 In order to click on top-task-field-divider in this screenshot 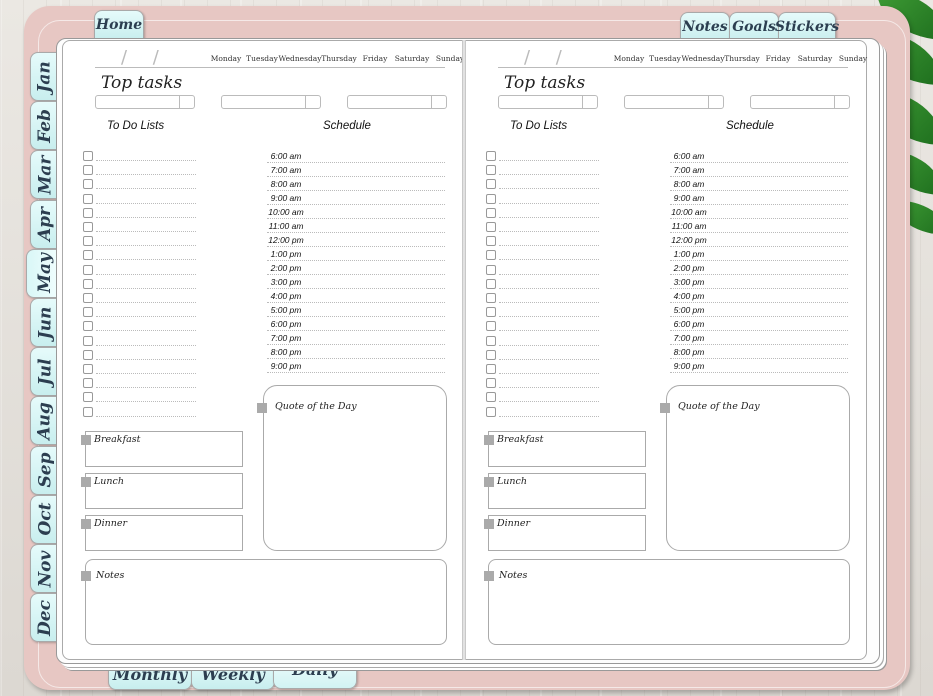, I will do `click(582, 102)`.